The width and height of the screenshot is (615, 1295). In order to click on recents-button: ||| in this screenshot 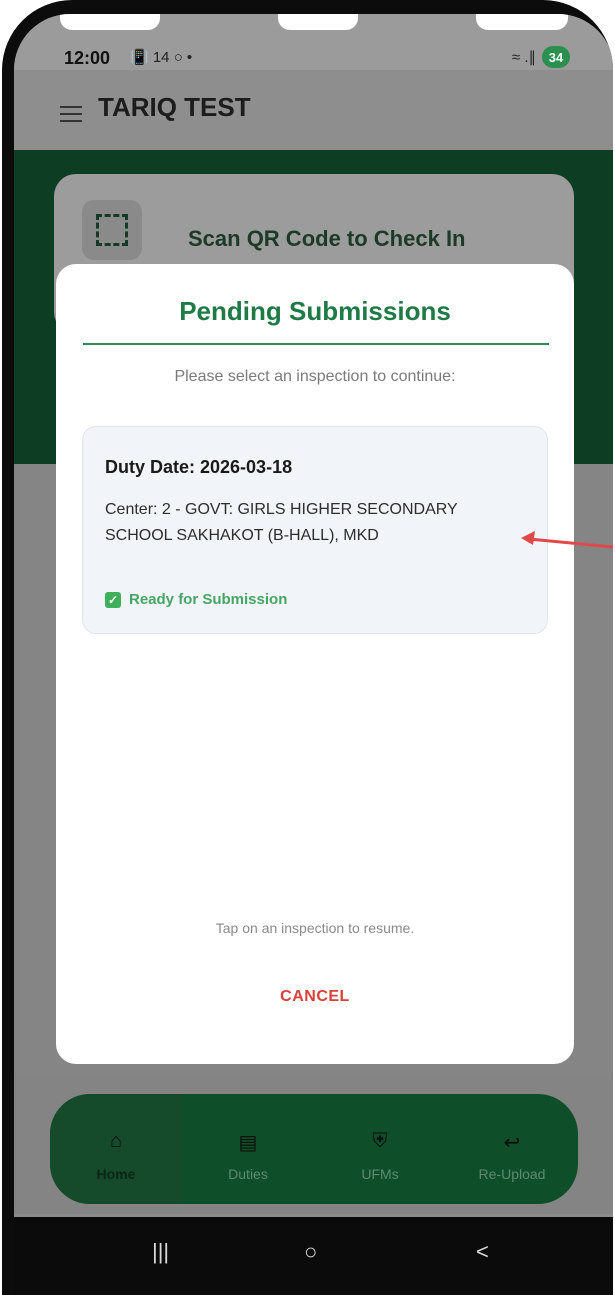, I will do `click(160, 1252)`.